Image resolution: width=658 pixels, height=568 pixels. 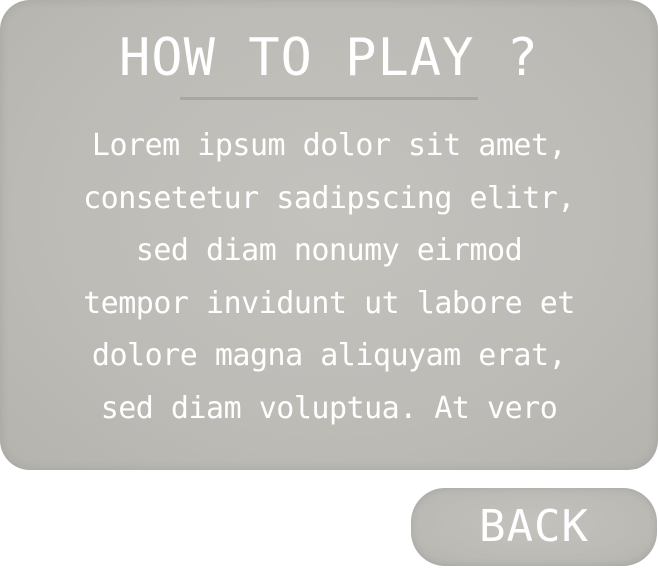 I want to click on instructions-line: consetetur sadipscing elitr,, so click(x=329, y=198).